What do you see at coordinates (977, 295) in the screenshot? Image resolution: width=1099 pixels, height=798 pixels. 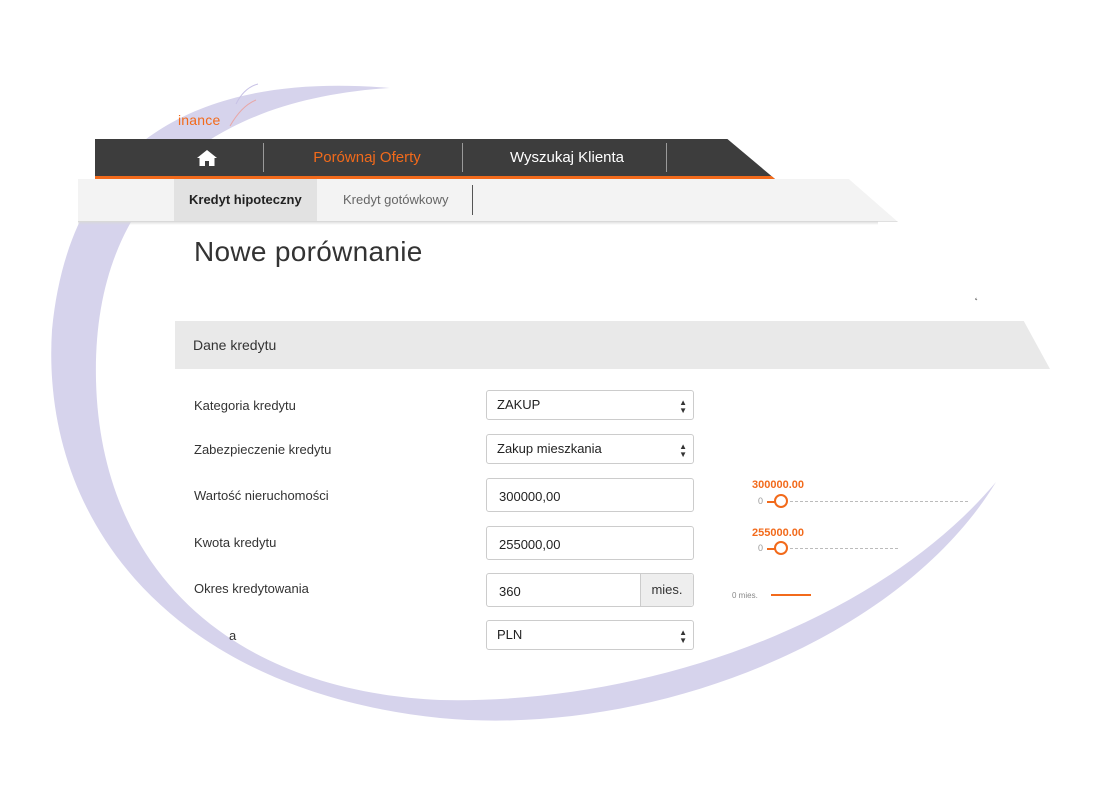 I see `small-mark: ˛` at bounding box center [977, 295].